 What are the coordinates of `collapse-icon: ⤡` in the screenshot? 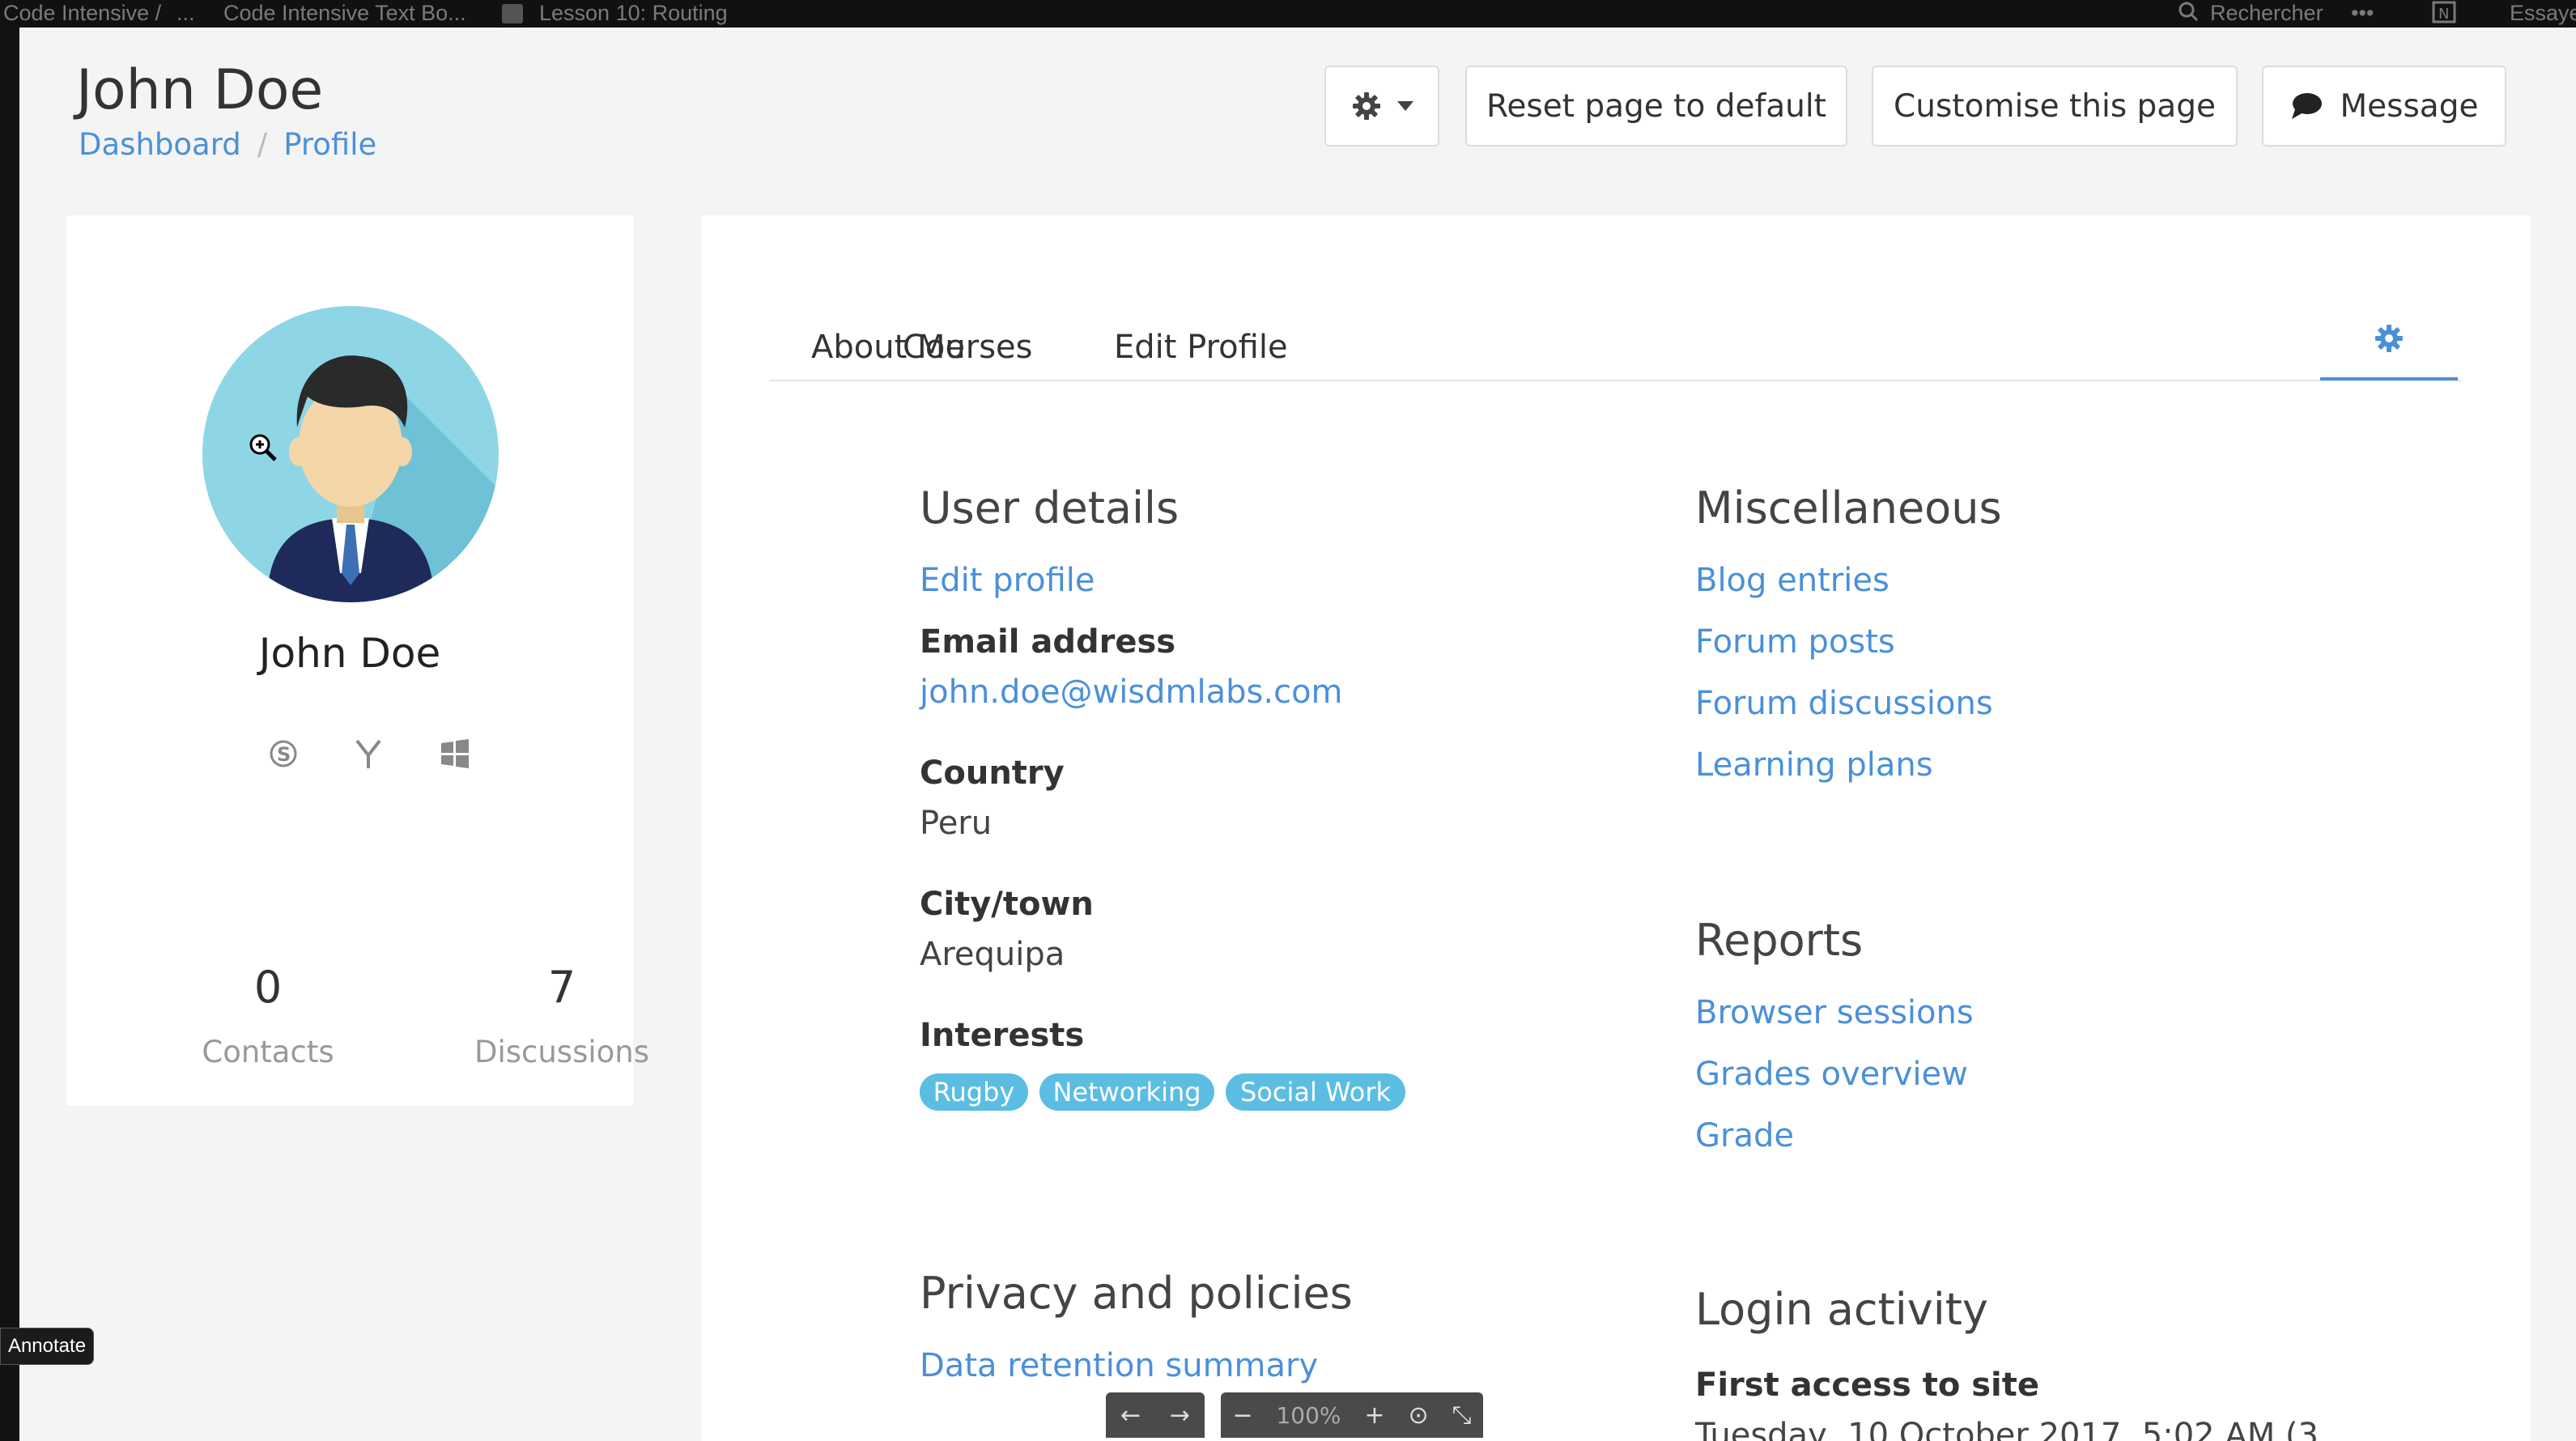 It's located at (1462, 1415).